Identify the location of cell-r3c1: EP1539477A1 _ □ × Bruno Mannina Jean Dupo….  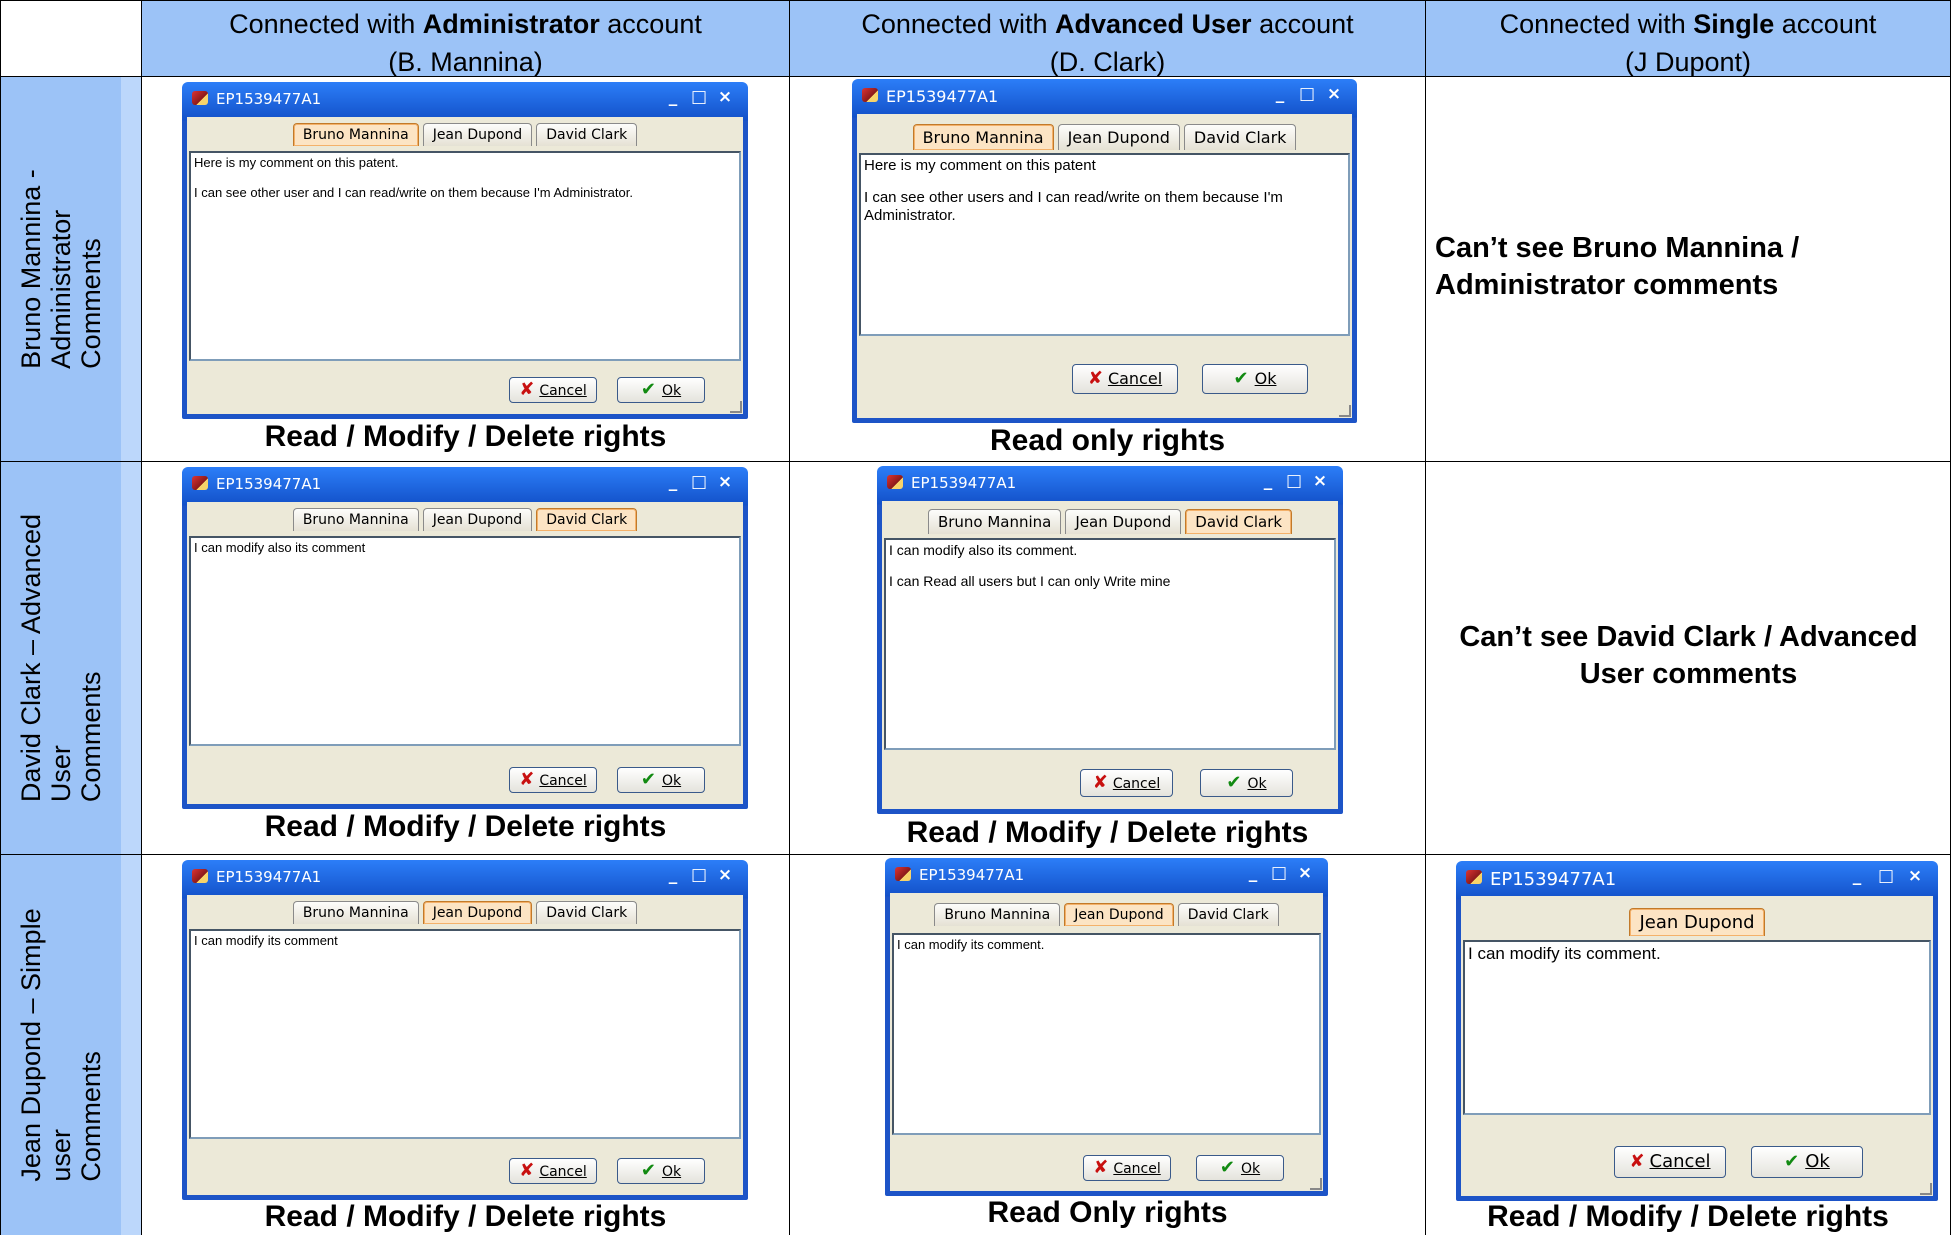
(466, 1045).